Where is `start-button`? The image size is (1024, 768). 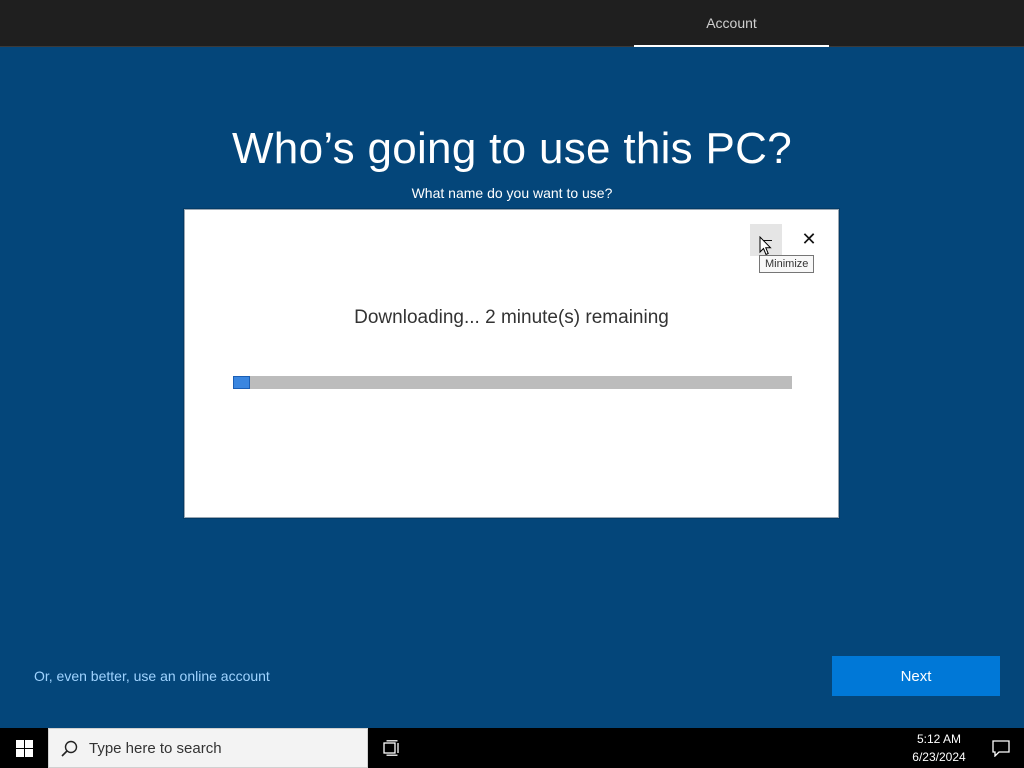
start-button is located at coordinates (24, 748).